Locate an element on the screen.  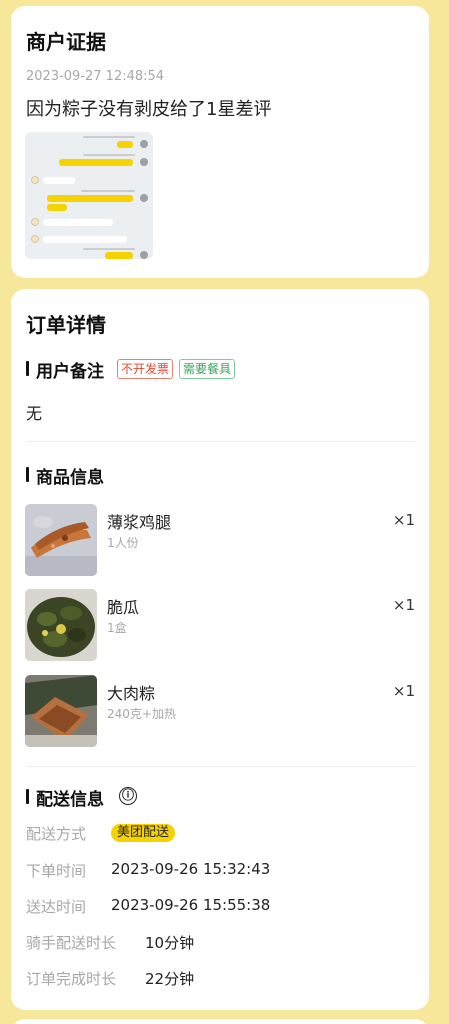
evidence-timestamp: 2023-09-27 12:48:54 is located at coordinates (95, 76).